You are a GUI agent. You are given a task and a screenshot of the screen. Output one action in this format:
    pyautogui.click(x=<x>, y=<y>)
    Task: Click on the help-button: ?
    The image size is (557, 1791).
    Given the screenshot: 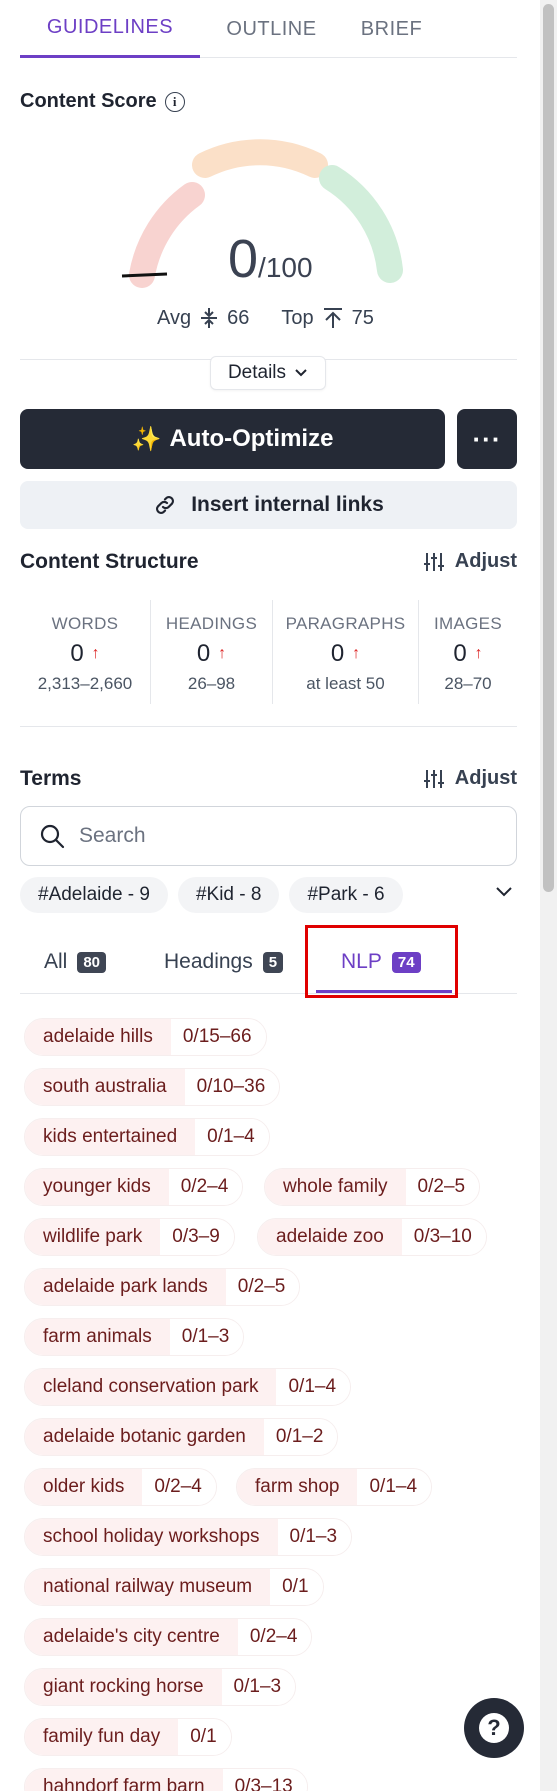 What is the action you would take?
    pyautogui.click(x=494, y=1728)
    